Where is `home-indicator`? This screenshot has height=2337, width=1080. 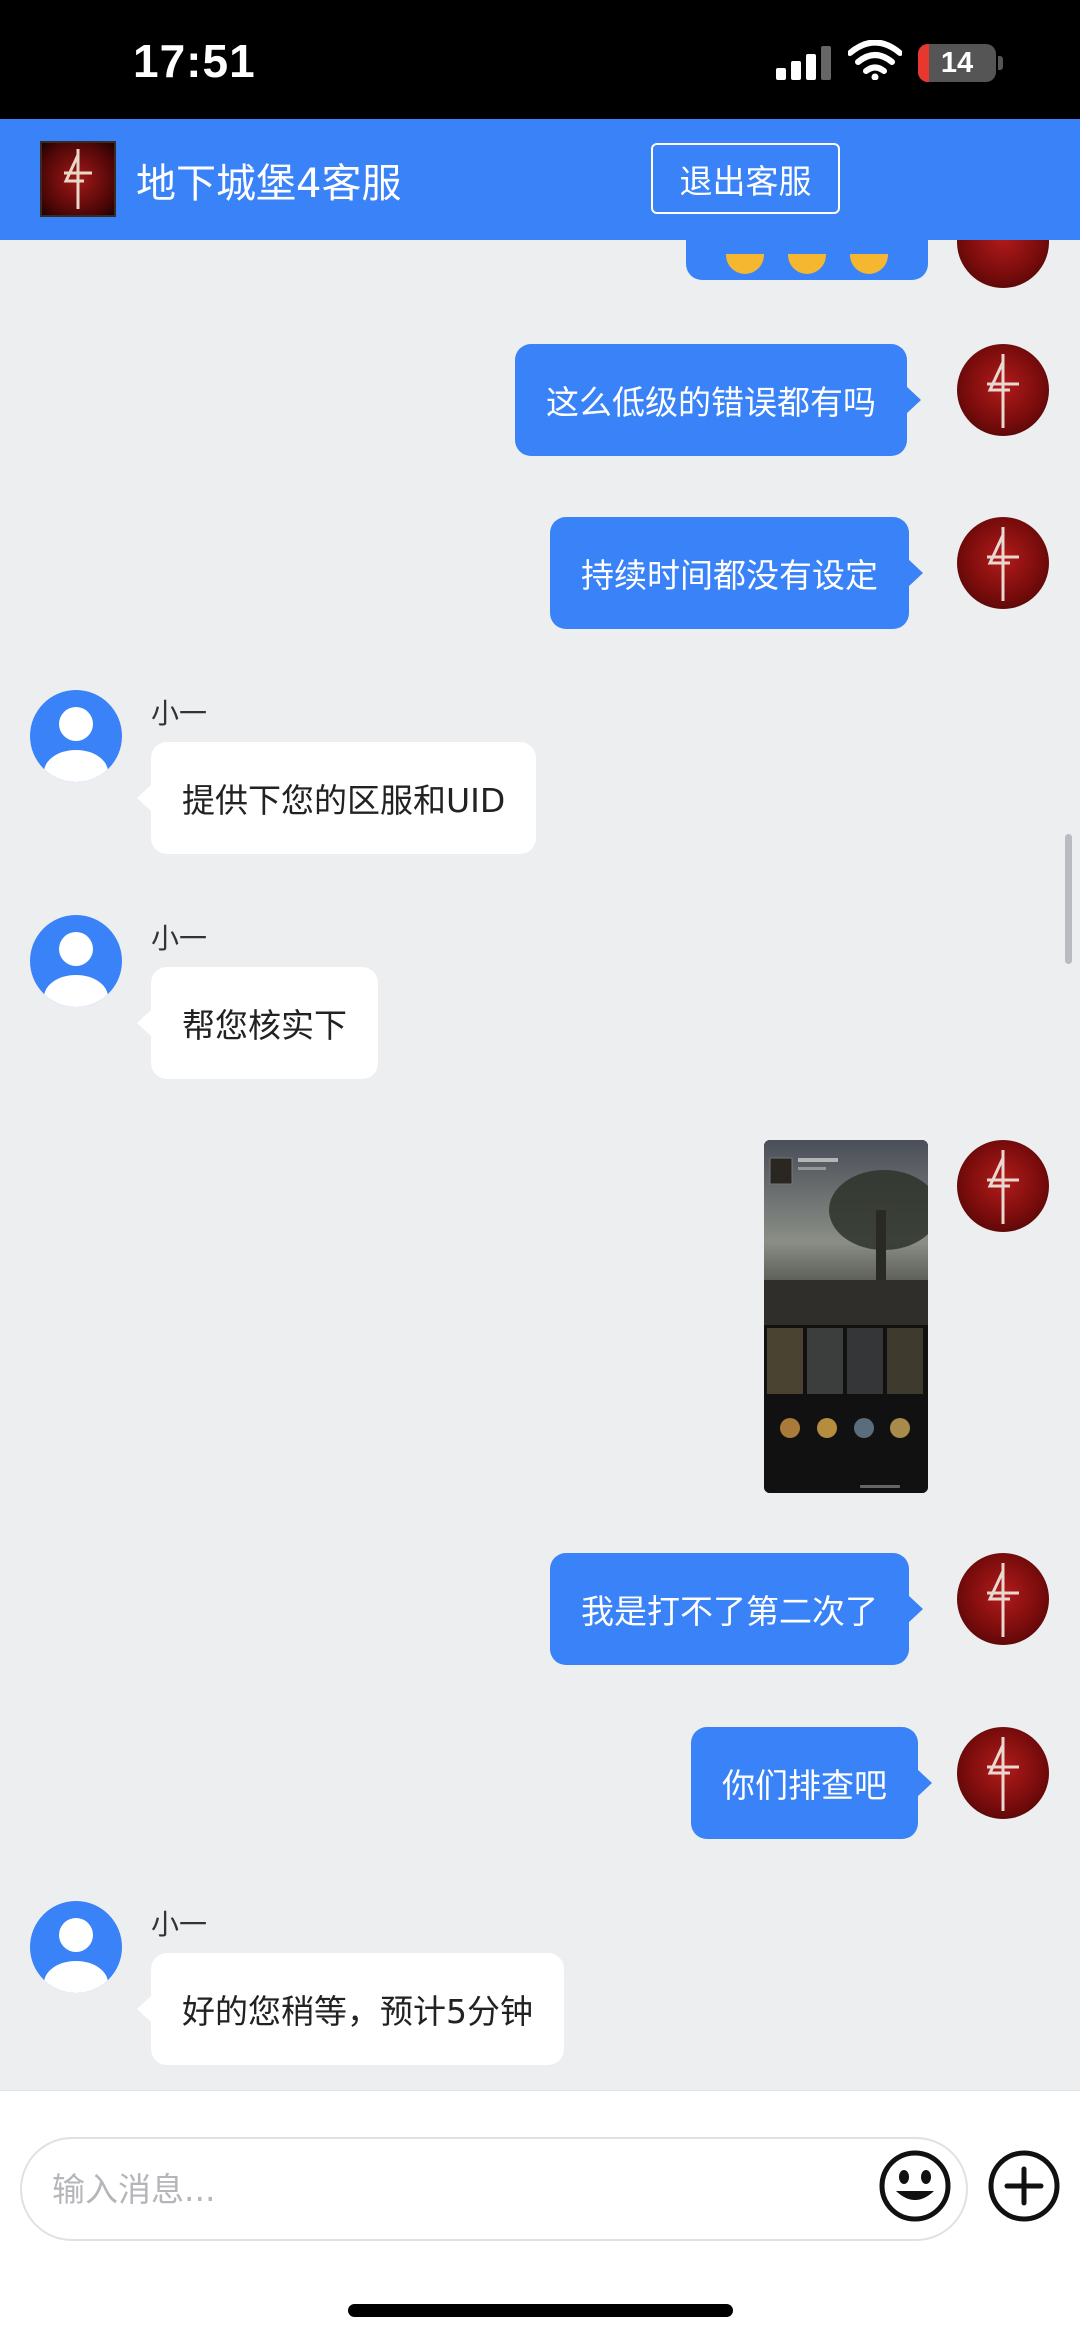
home-indicator is located at coordinates (540, 2310).